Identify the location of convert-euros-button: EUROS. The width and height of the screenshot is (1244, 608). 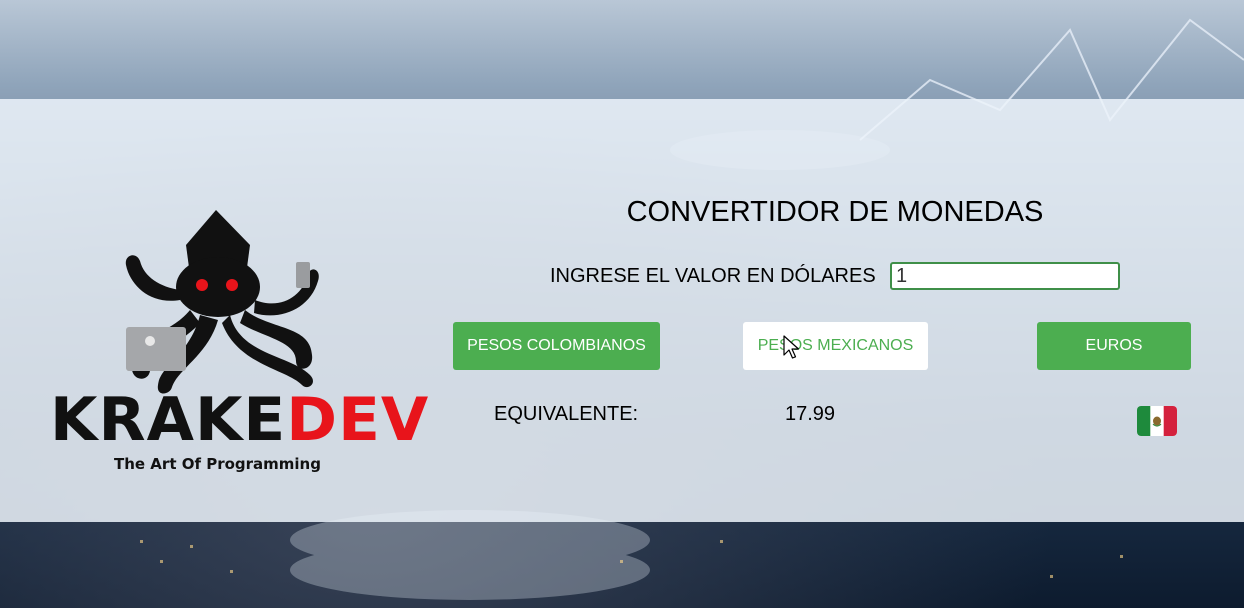
(1114, 346).